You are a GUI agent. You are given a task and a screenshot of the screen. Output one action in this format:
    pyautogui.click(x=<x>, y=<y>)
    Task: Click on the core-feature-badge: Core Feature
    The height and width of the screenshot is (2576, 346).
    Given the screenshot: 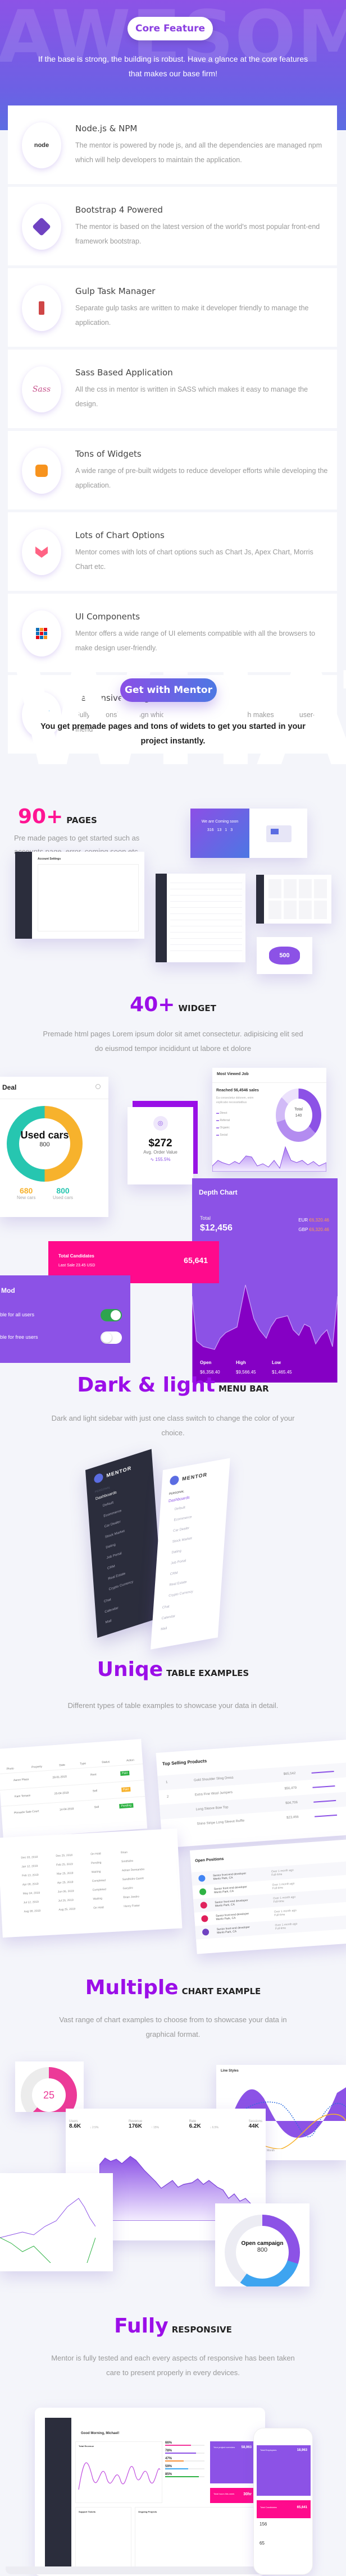 What is the action you would take?
    pyautogui.click(x=170, y=28)
    